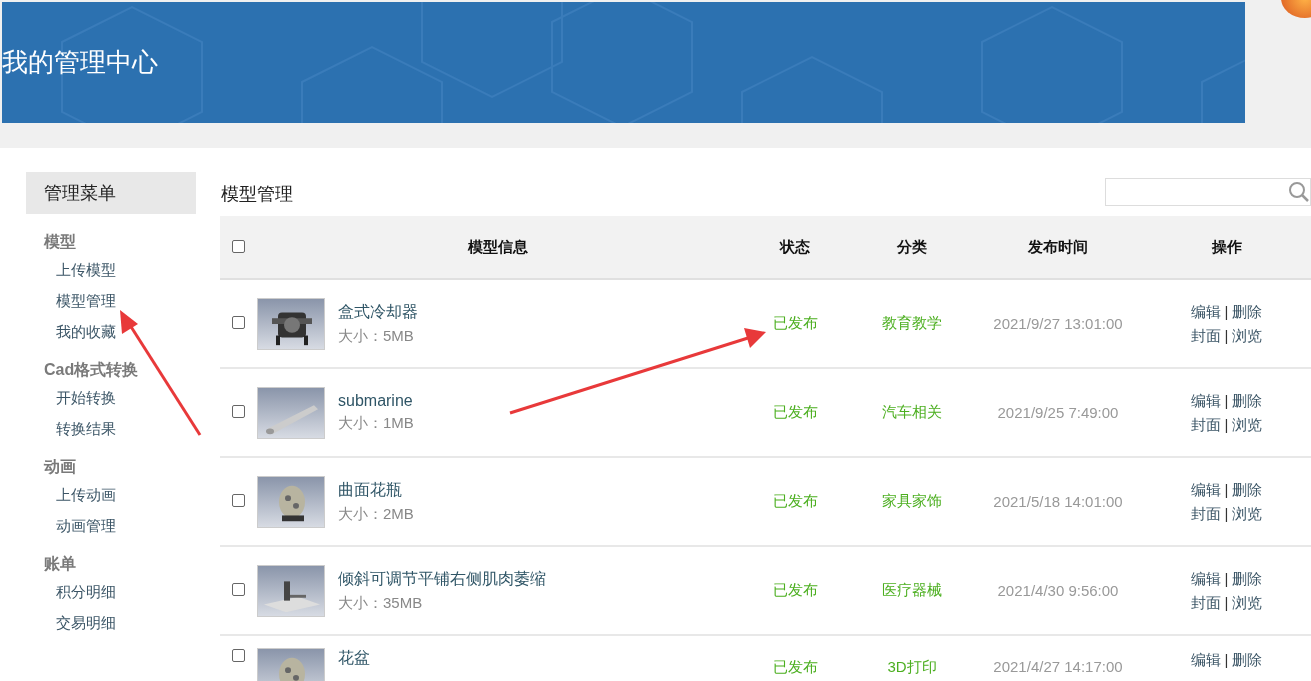 Image resolution: width=1311 pixels, height=681 pixels. I want to click on publish-time: 2021/5/18 14:01:00, so click(1058, 501).